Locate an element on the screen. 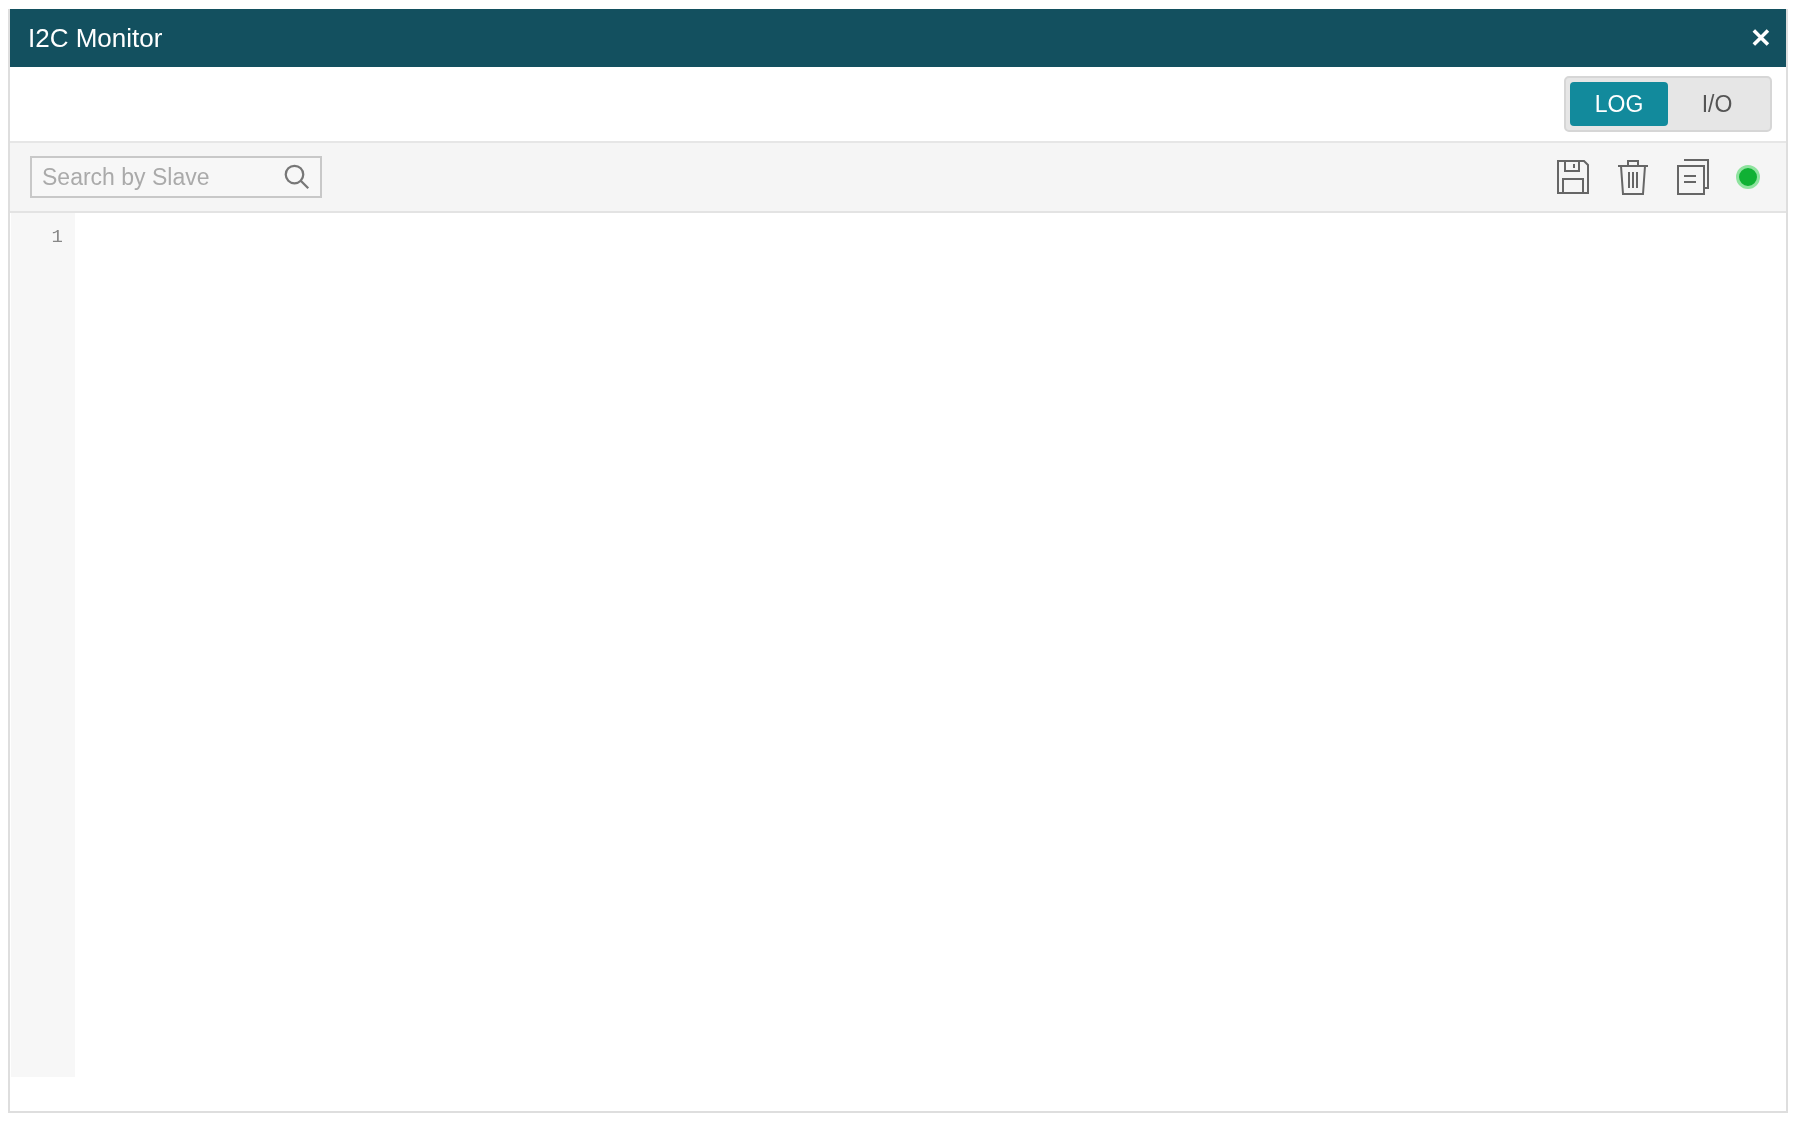  trash-icon is located at coordinates (1633, 177).